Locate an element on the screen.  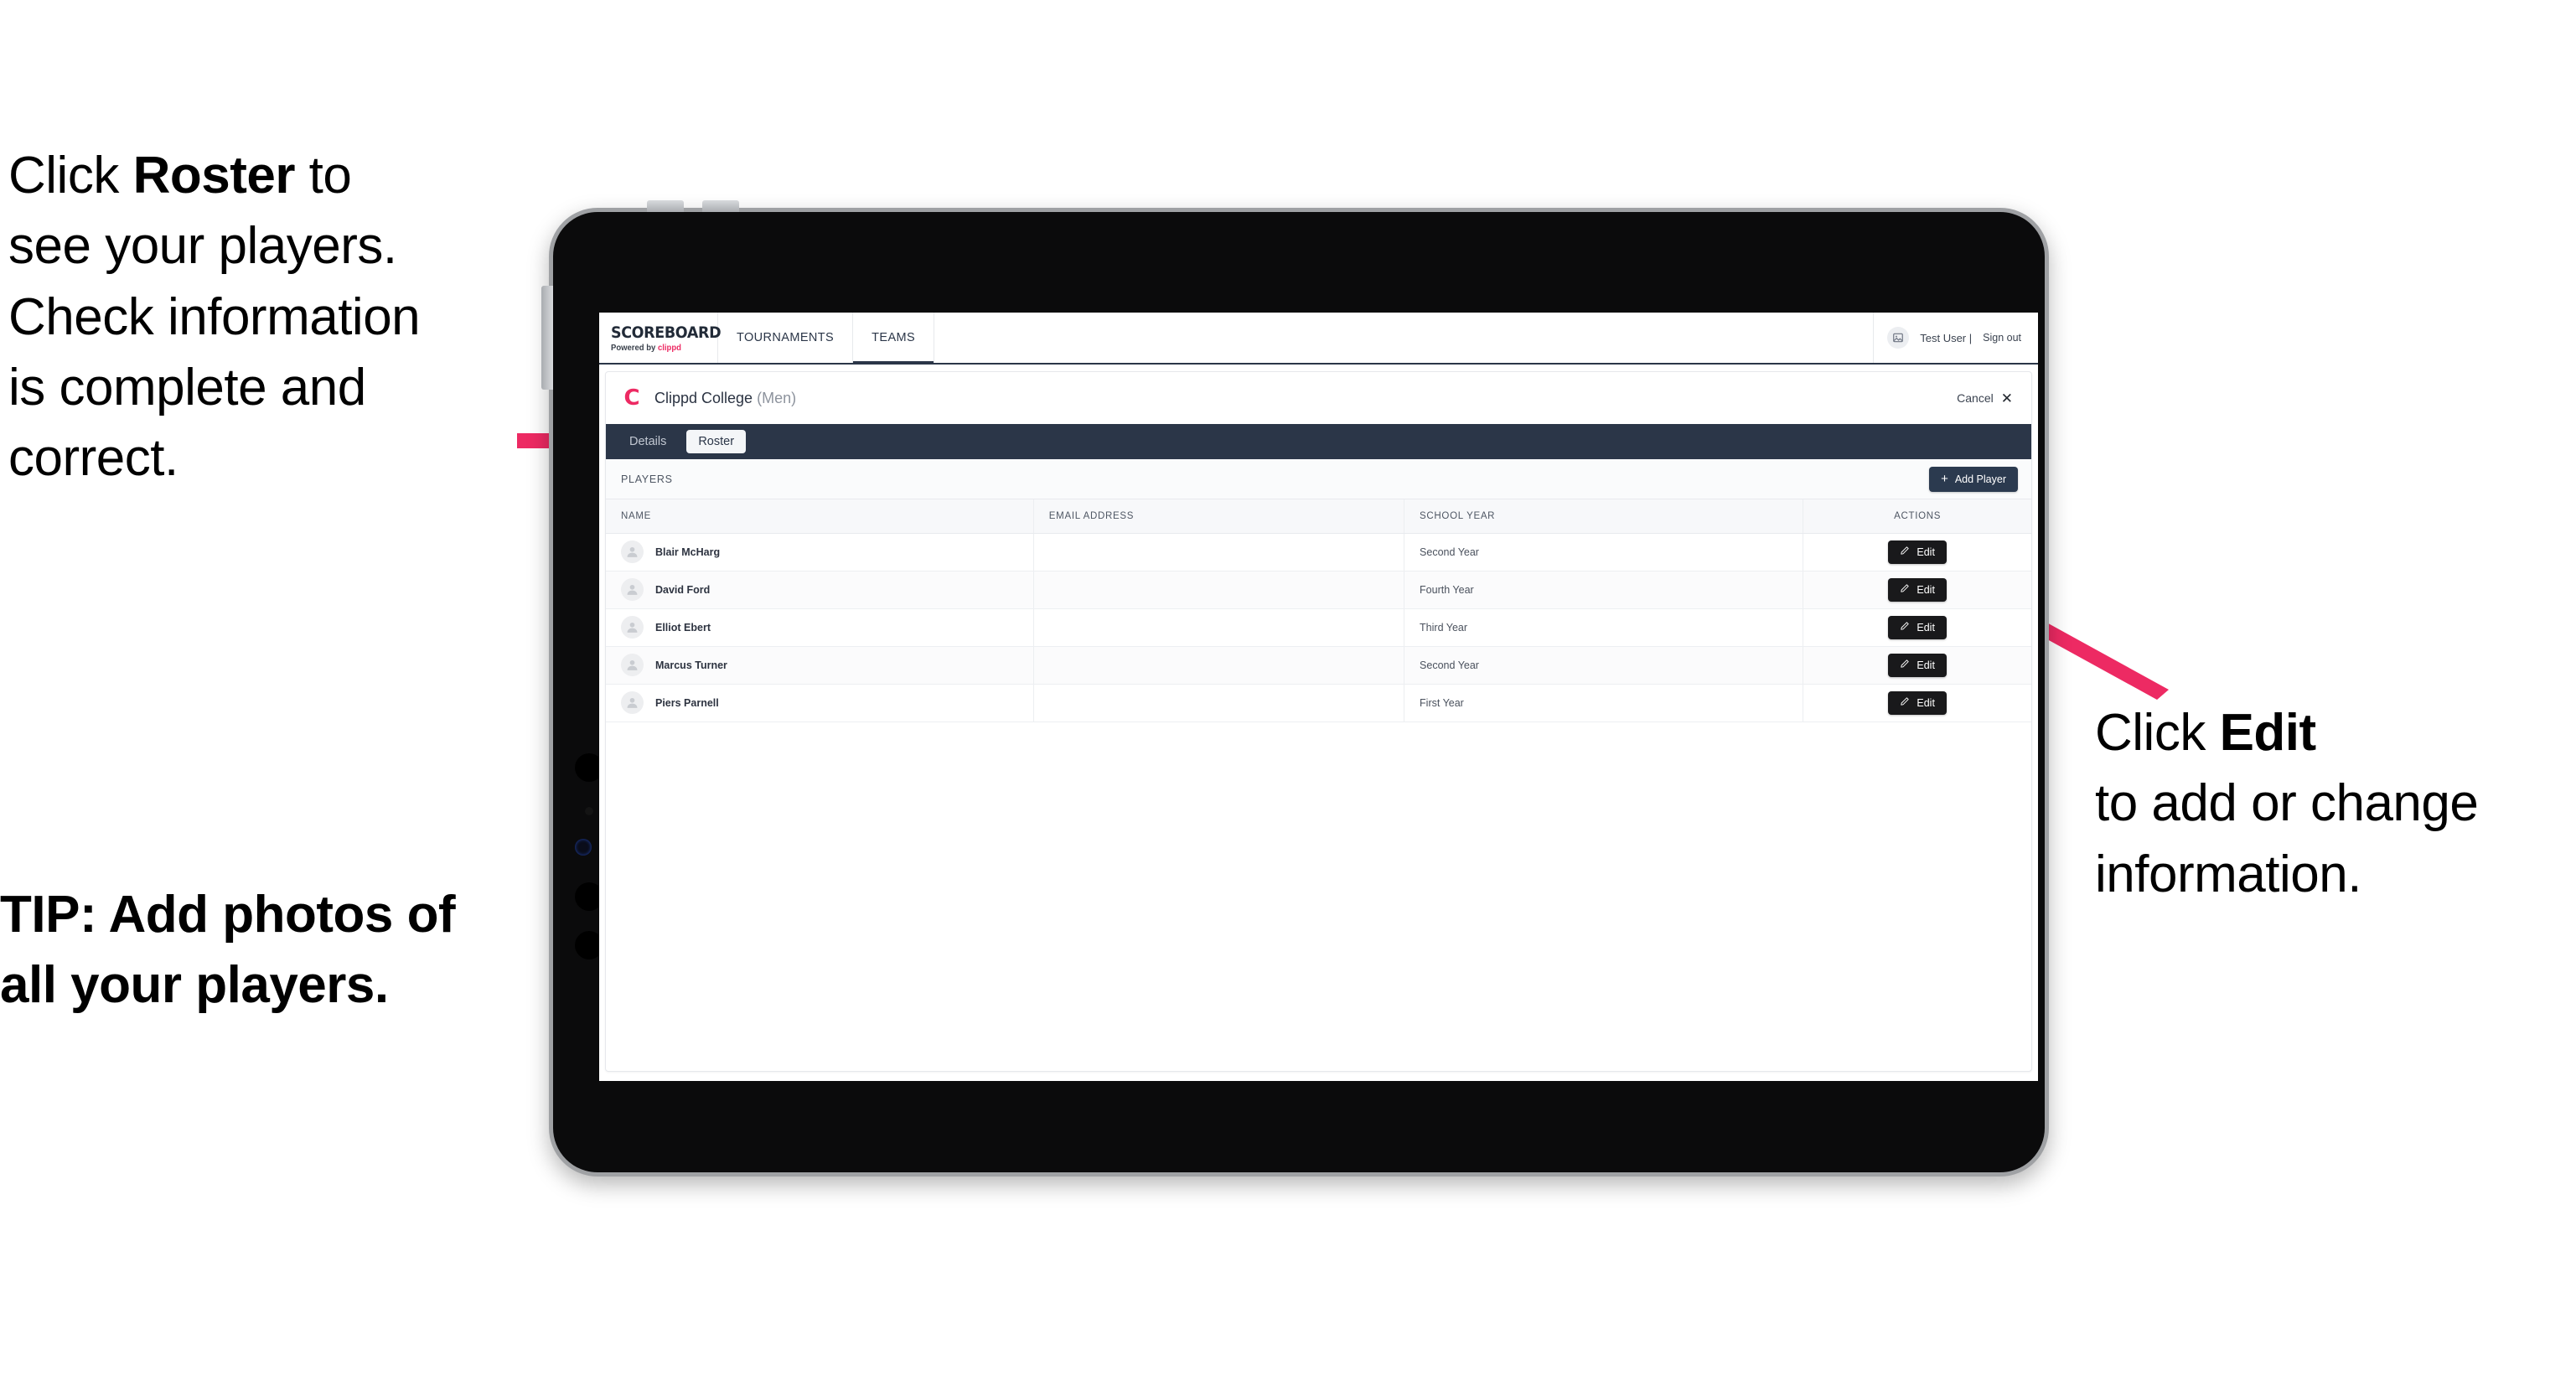
plus-icon: + is located at coordinates (1944, 479).